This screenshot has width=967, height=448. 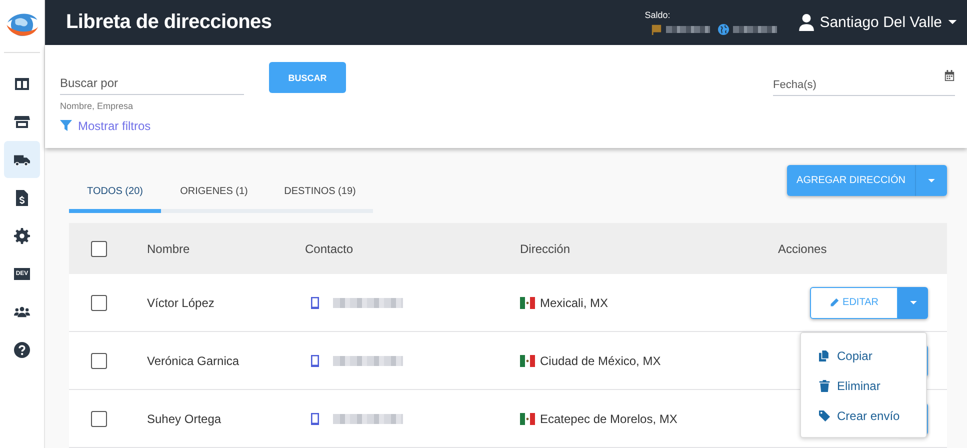 What do you see at coordinates (329, 249) in the screenshot?
I see `column-header: Contacto` at bounding box center [329, 249].